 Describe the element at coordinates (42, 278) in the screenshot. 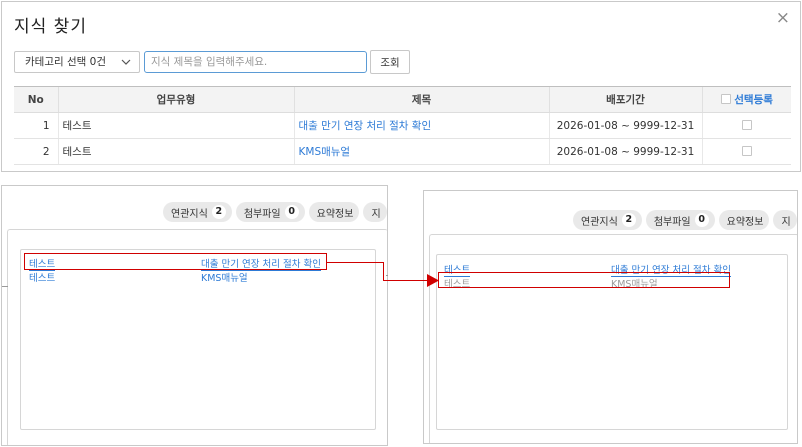

I see `related-item-type: 테스트` at that location.